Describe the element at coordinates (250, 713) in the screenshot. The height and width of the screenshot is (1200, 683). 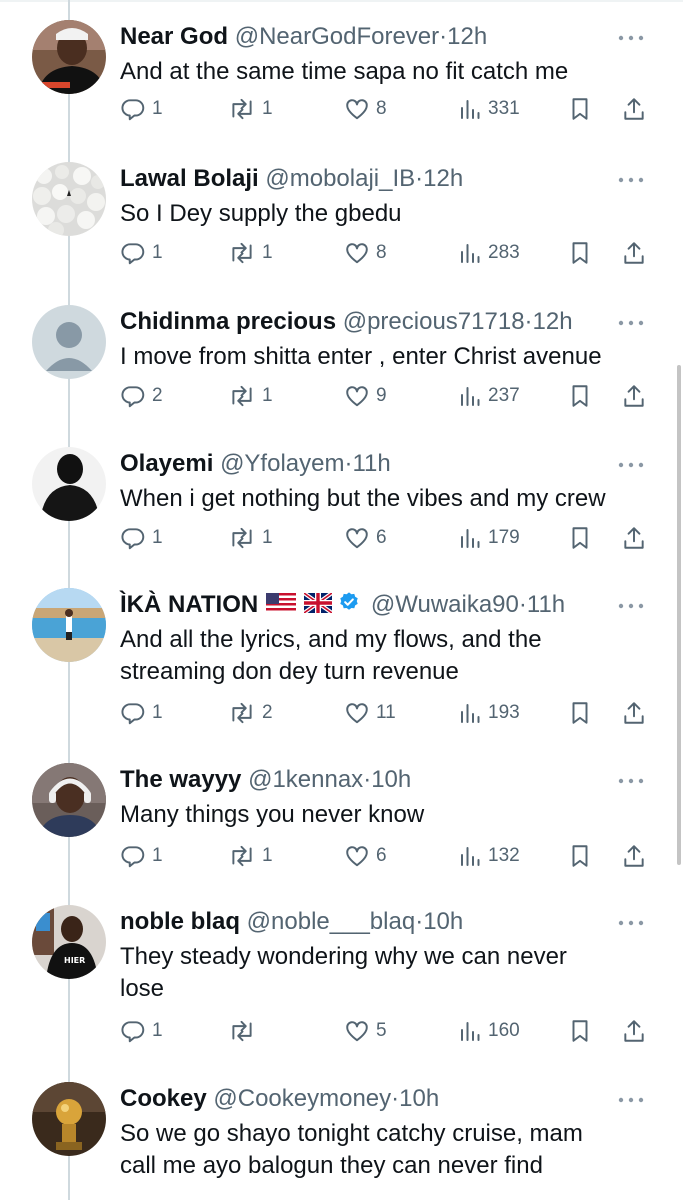
I see `retweet-button: 2` at that location.